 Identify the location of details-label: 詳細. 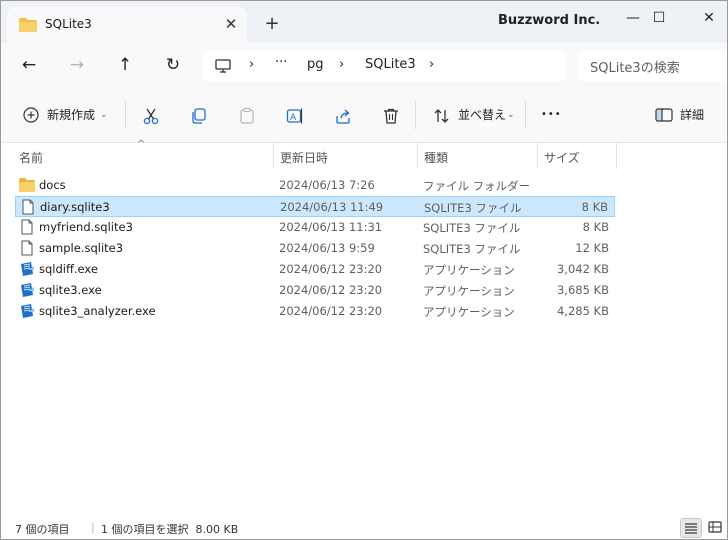
(692, 115).